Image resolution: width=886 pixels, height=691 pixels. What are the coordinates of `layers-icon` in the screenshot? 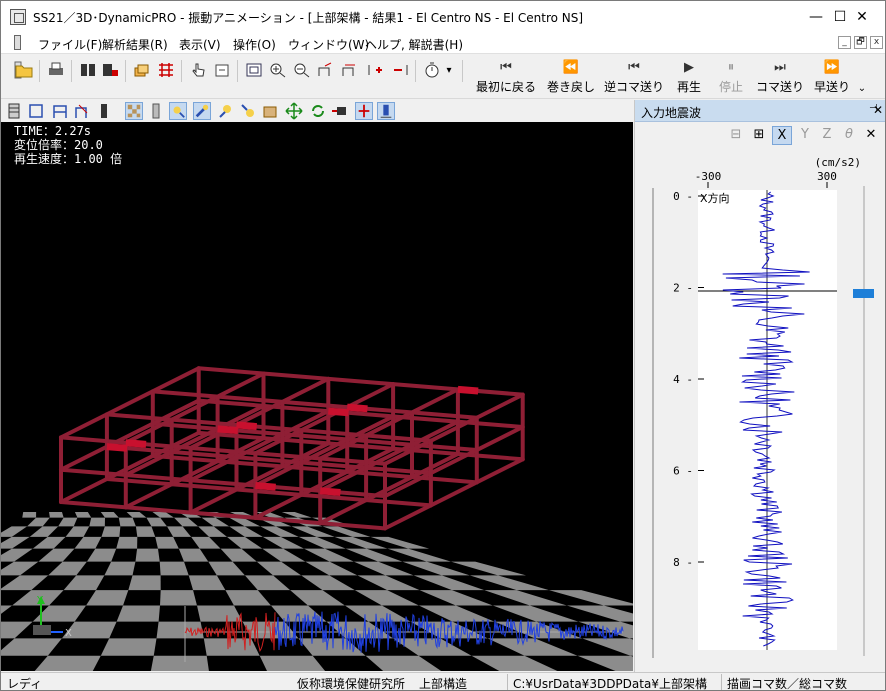 It's located at (142, 70).